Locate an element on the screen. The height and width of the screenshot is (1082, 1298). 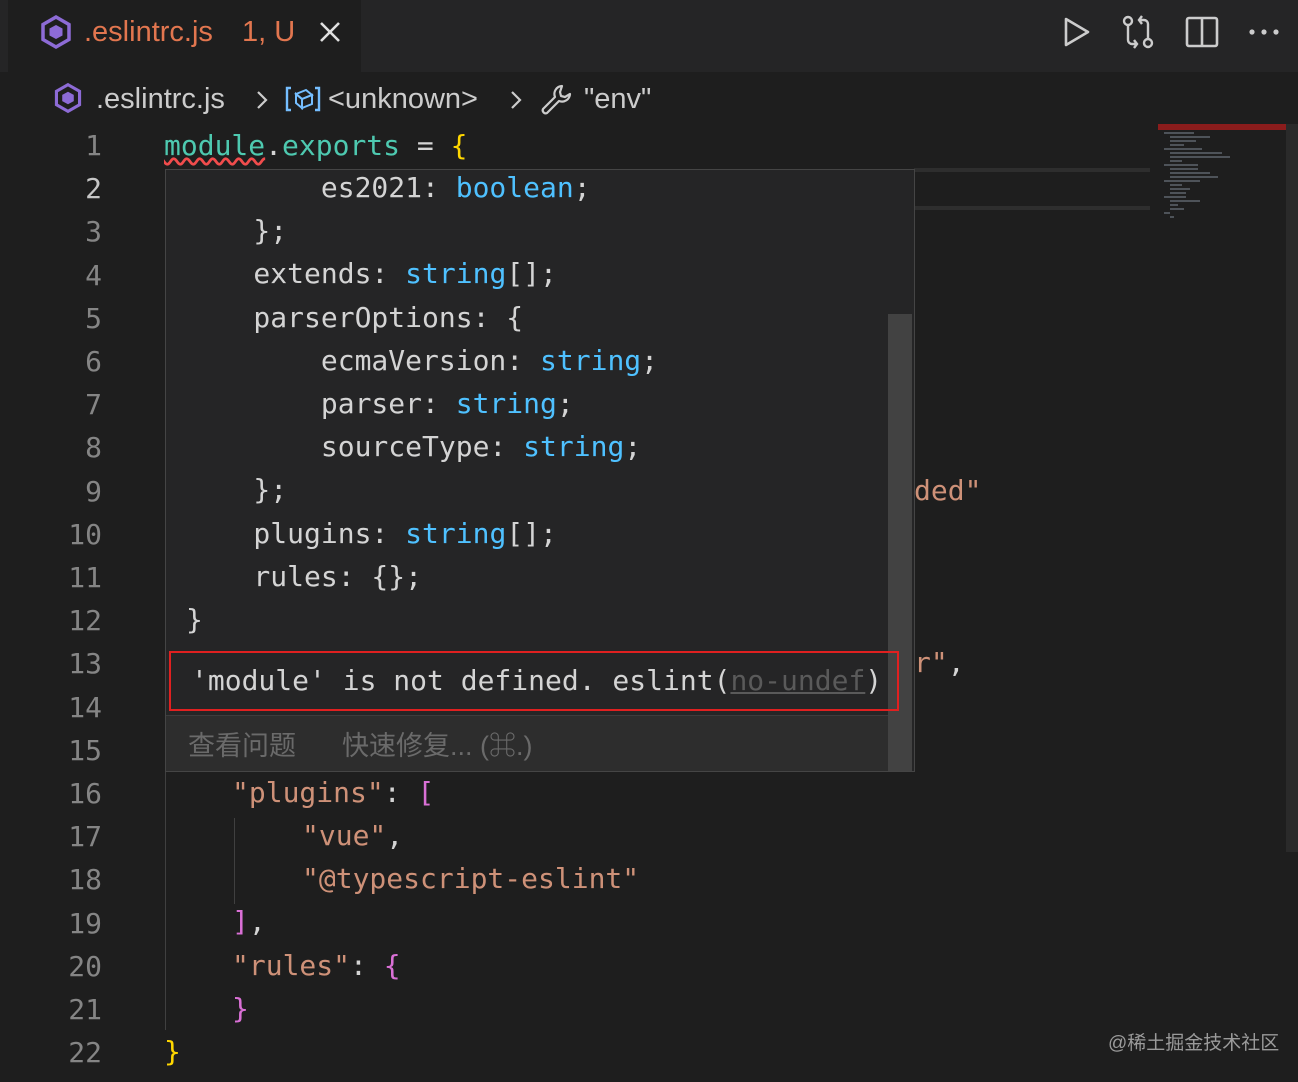
minimap-error-marker is located at coordinates (1222, 127).